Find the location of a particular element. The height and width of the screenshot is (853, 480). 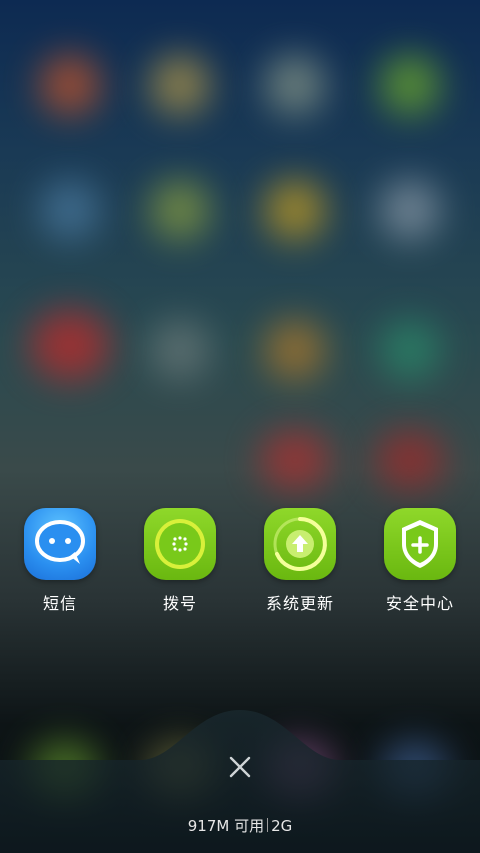

memory-total: 2G is located at coordinates (282, 826).